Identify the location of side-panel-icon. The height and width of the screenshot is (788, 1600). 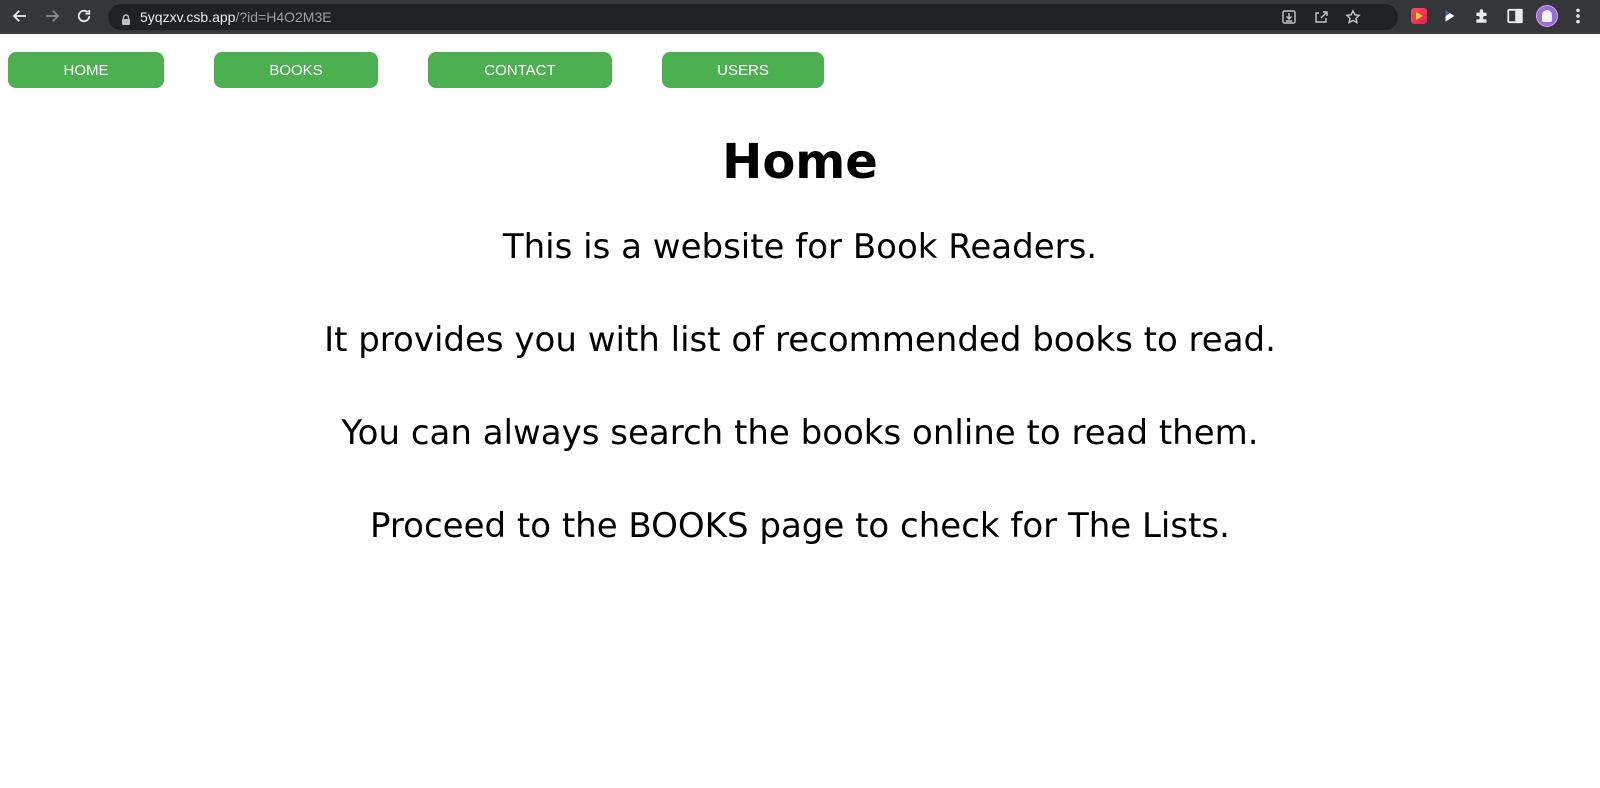
(1515, 16).